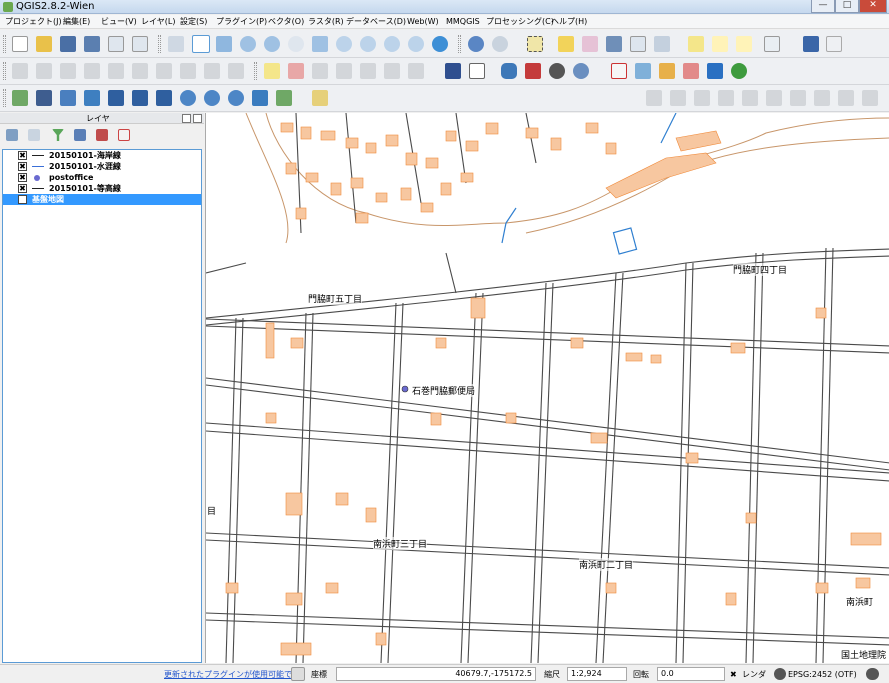  What do you see at coordinates (124, 135) in the screenshot?
I see `remove-layer-icon` at bounding box center [124, 135].